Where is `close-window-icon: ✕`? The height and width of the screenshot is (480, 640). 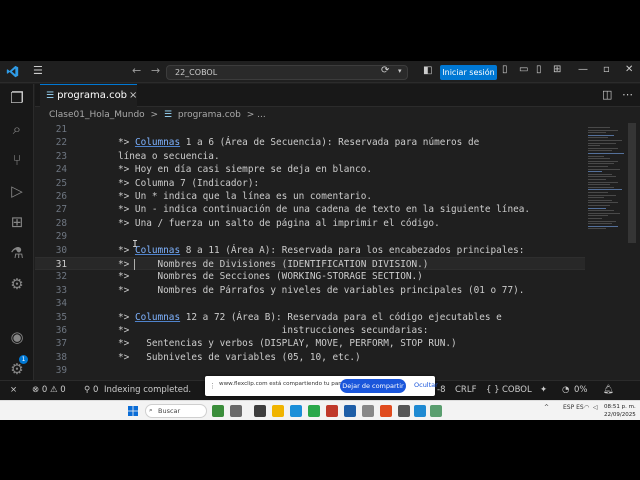
close-window-icon: ✕ is located at coordinates (629, 69).